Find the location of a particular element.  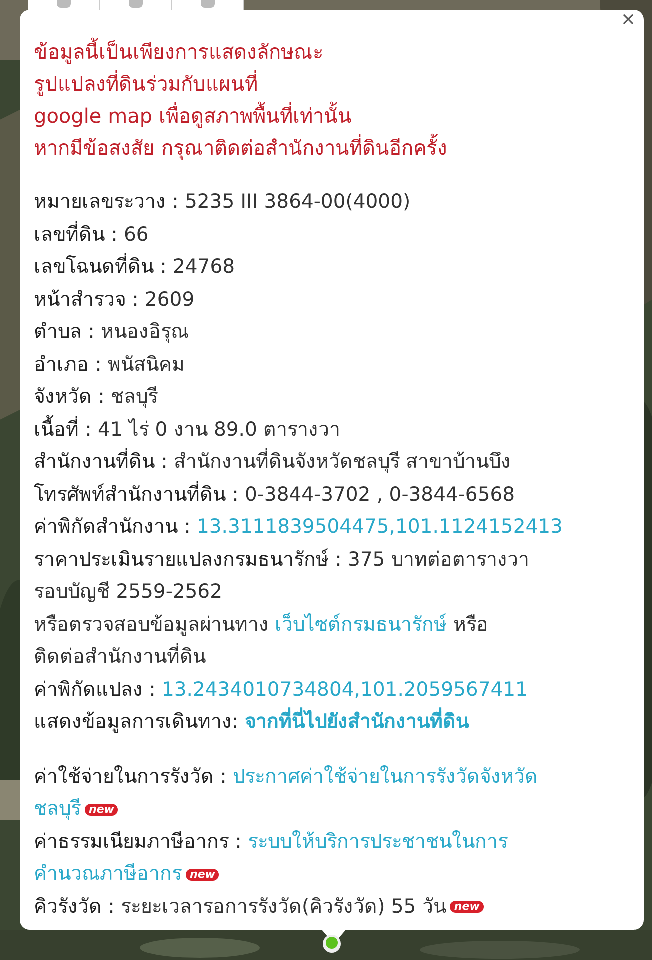

field-label: เลขโฉนดที่ดิน : is located at coordinates (100, 266).